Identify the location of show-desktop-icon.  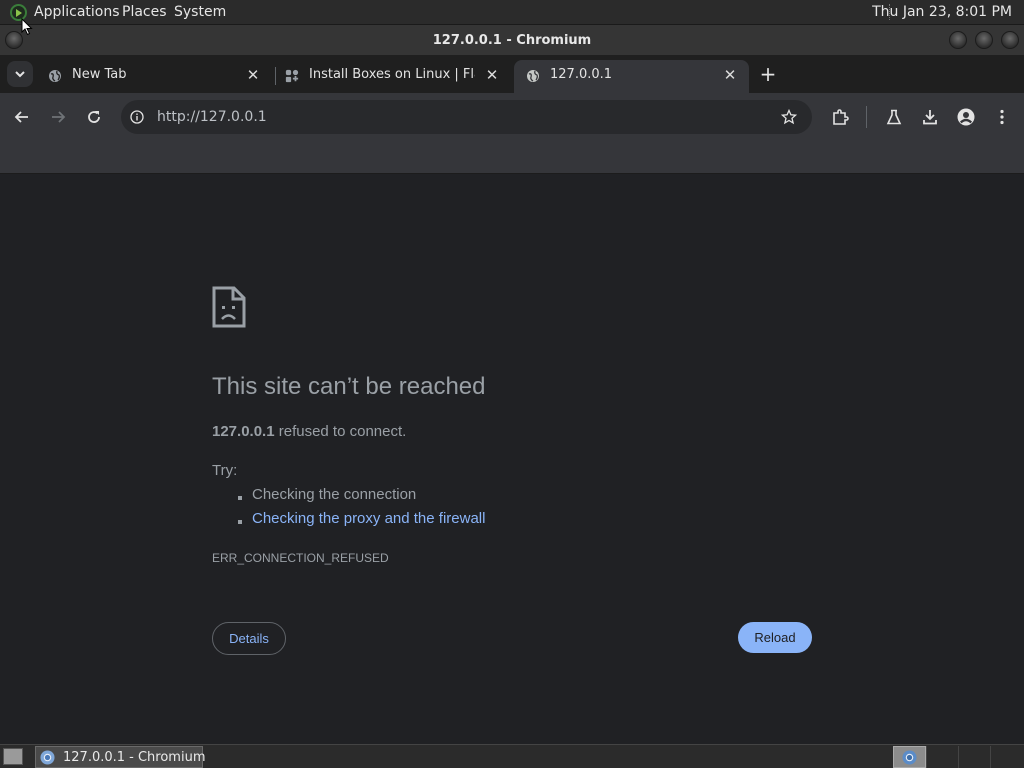
(13, 756).